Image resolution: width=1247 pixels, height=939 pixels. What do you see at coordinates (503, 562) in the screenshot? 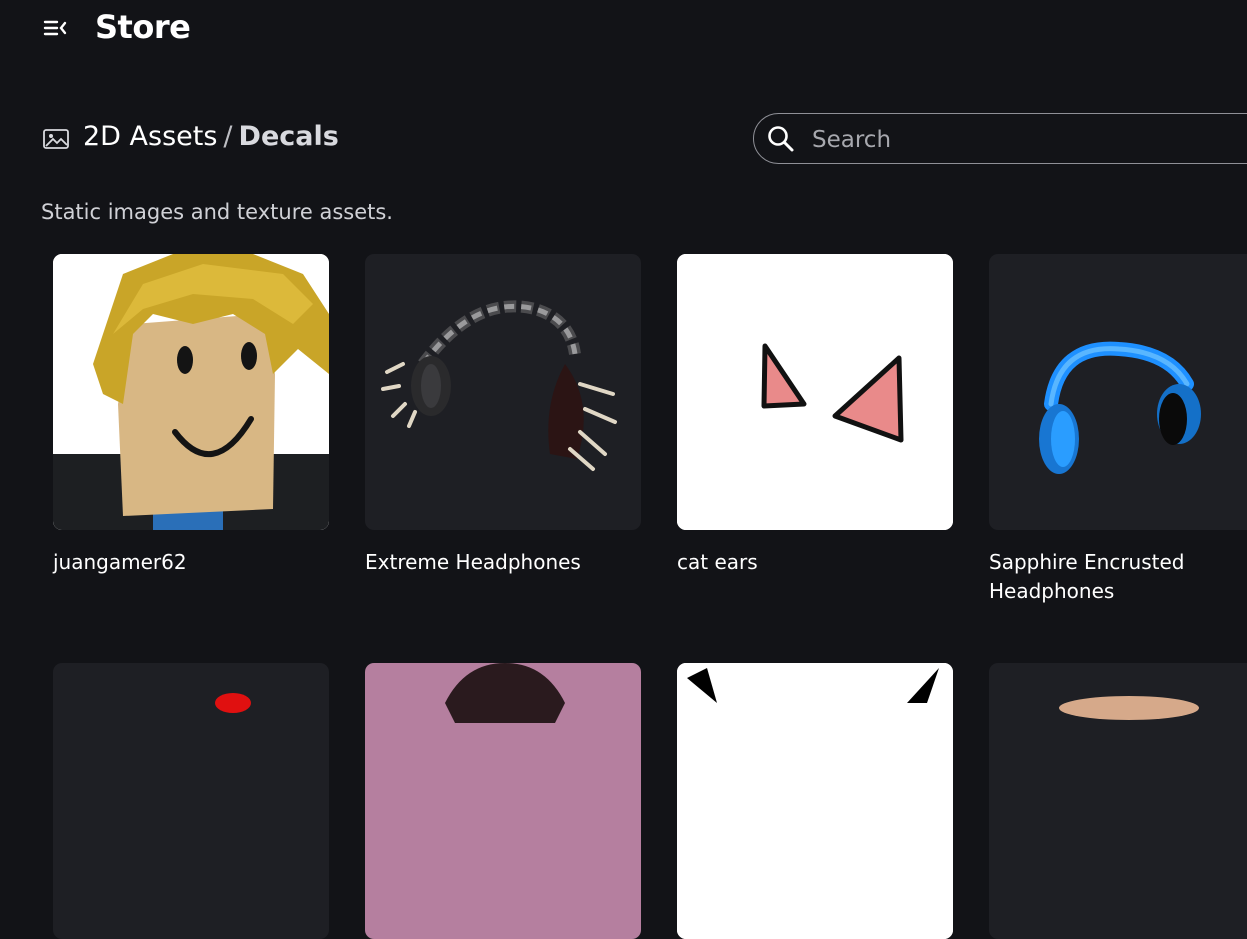
I see `asset-name: Extreme Headphones` at bounding box center [503, 562].